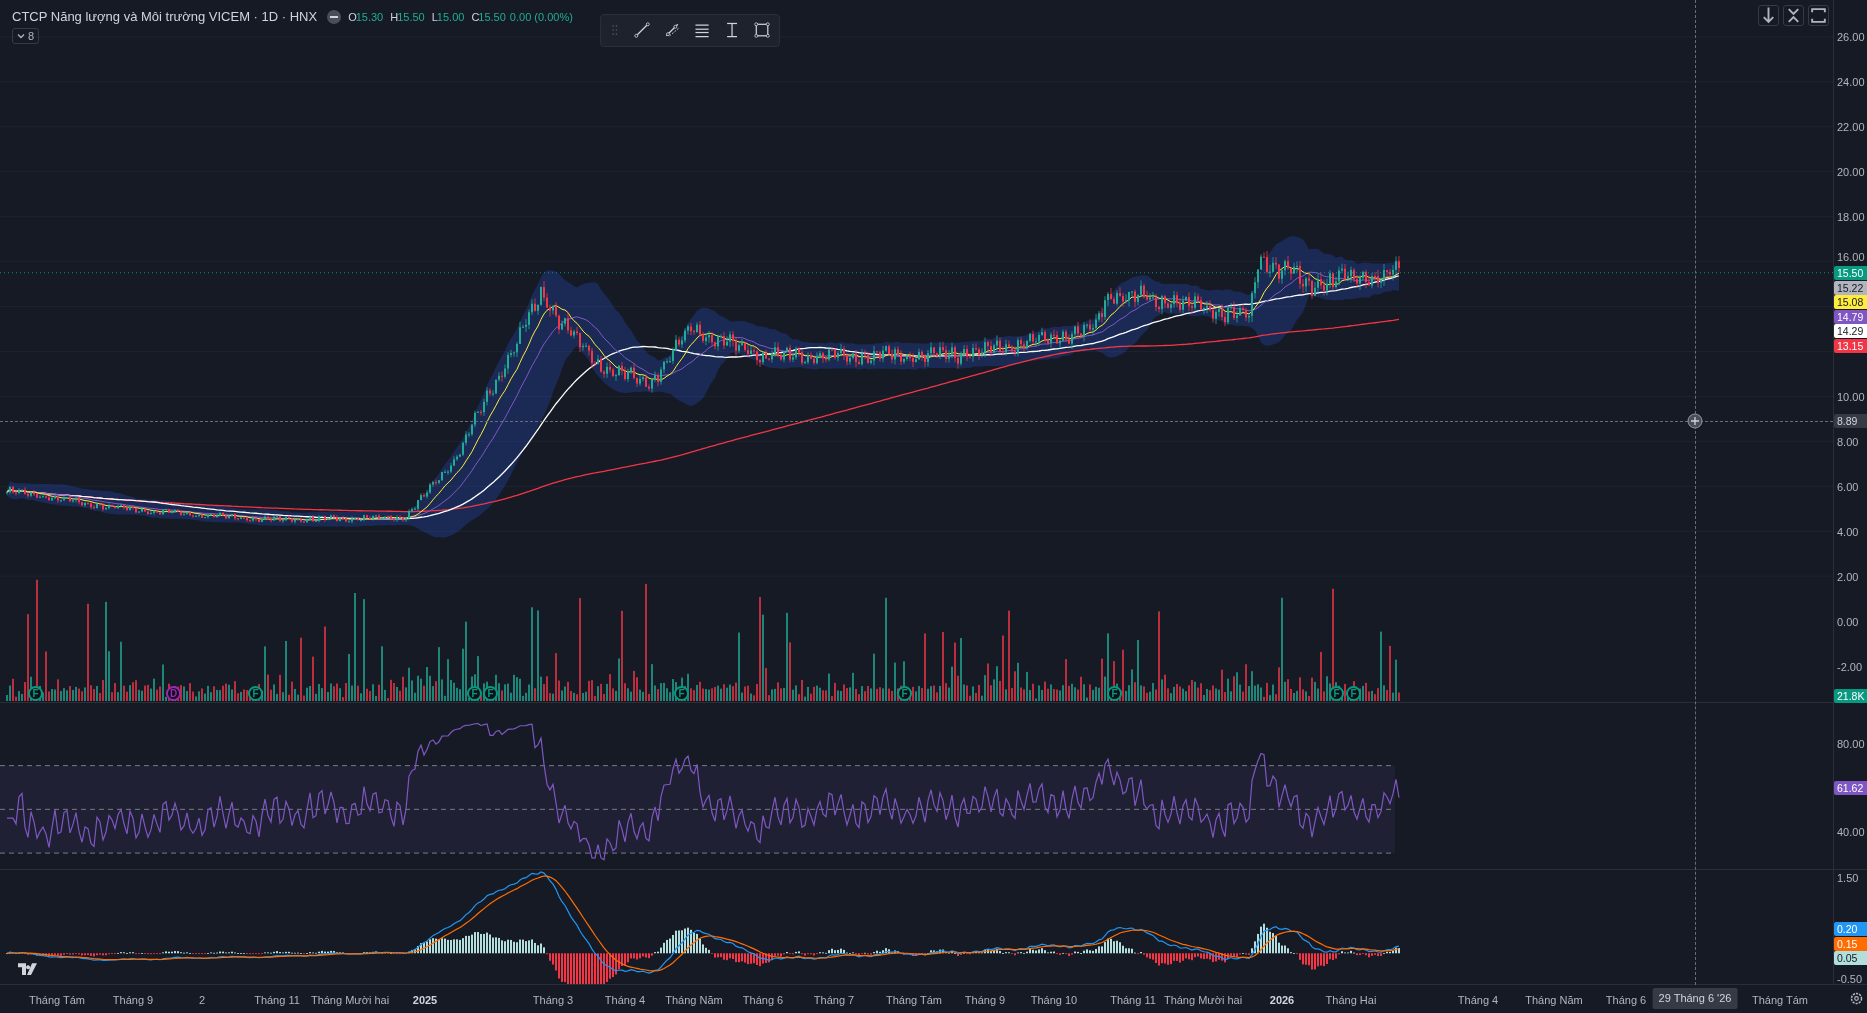  Describe the element at coordinates (202, 1000) in the screenshot. I see `time-axis-label: 2` at that location.